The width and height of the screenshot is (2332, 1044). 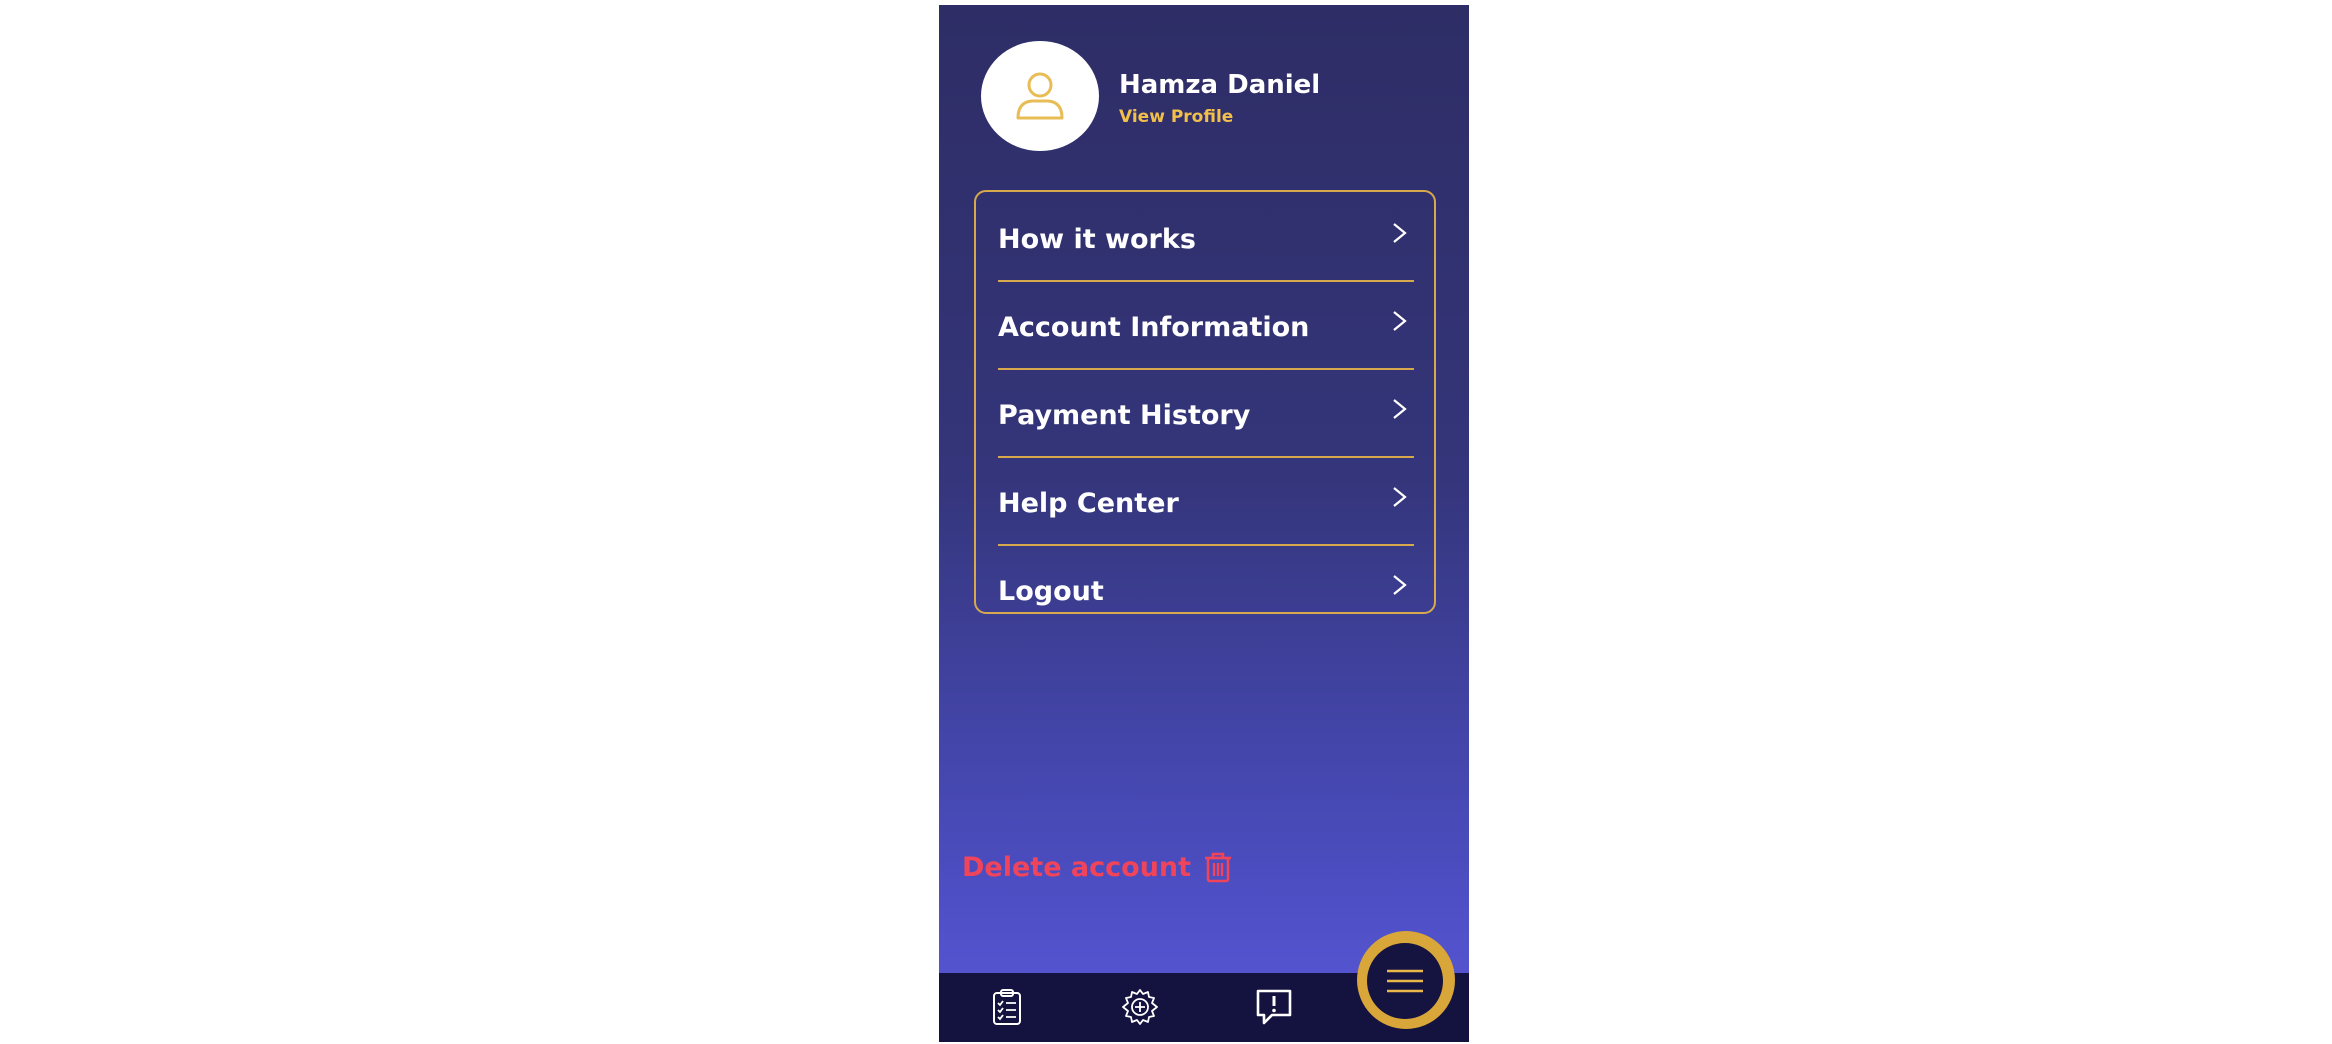 I want to click on clipboard-checklist-icon, so click(x=1007, y=1007).